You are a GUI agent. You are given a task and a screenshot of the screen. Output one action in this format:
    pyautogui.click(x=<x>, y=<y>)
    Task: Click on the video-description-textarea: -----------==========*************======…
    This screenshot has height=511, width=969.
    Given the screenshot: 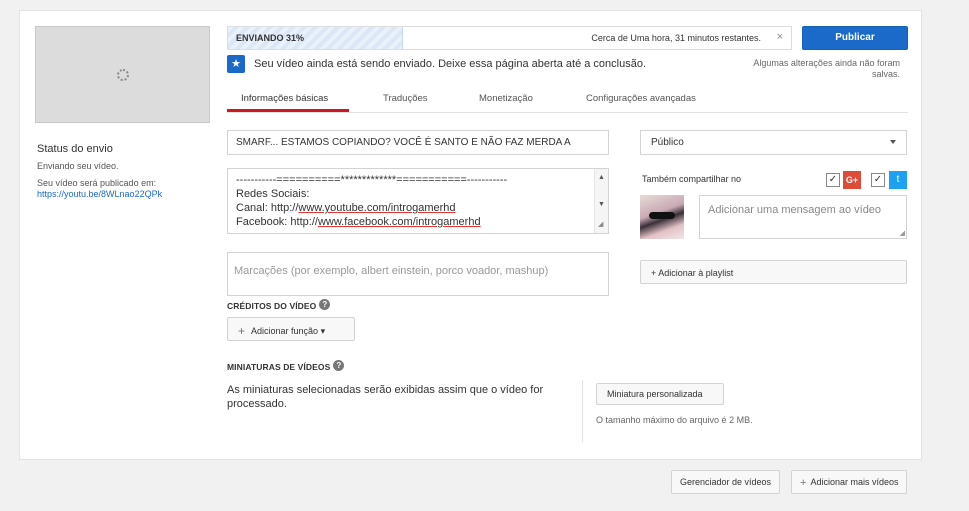 What is the action you would take?
    pyautogui.click(x=418, y=201)
    